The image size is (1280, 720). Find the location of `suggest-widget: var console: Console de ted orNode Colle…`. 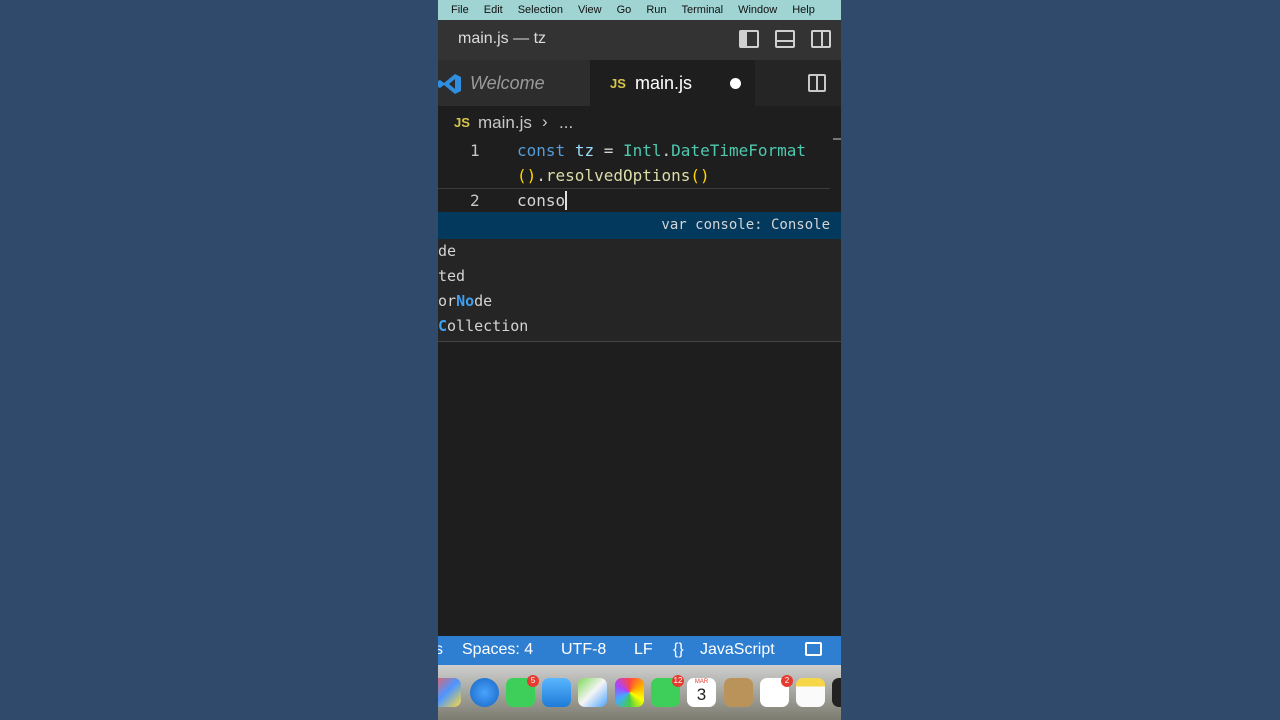

suggest-widget: var console: Console de ted orNode Colle… is located at coordinates (639, 277).